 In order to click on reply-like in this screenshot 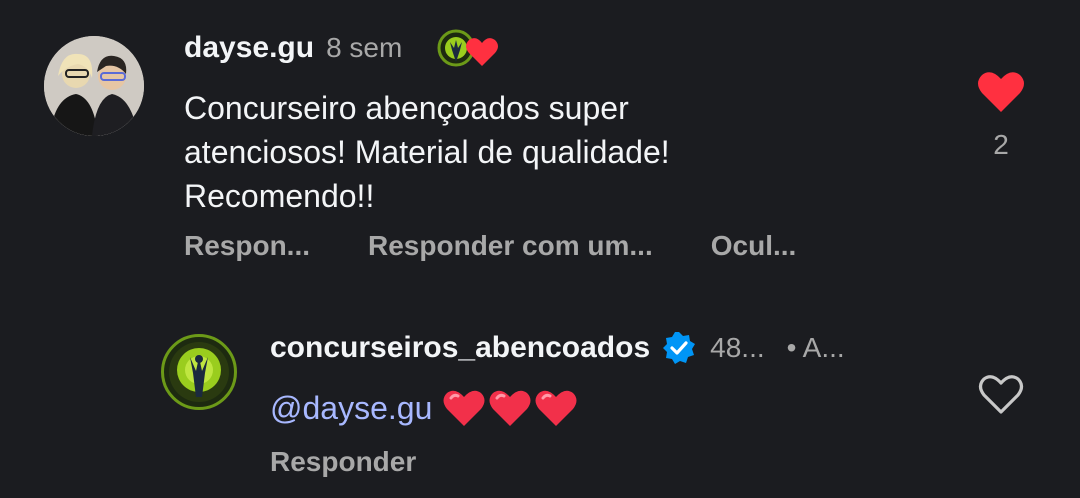, I will do `click(1001, 396)`.